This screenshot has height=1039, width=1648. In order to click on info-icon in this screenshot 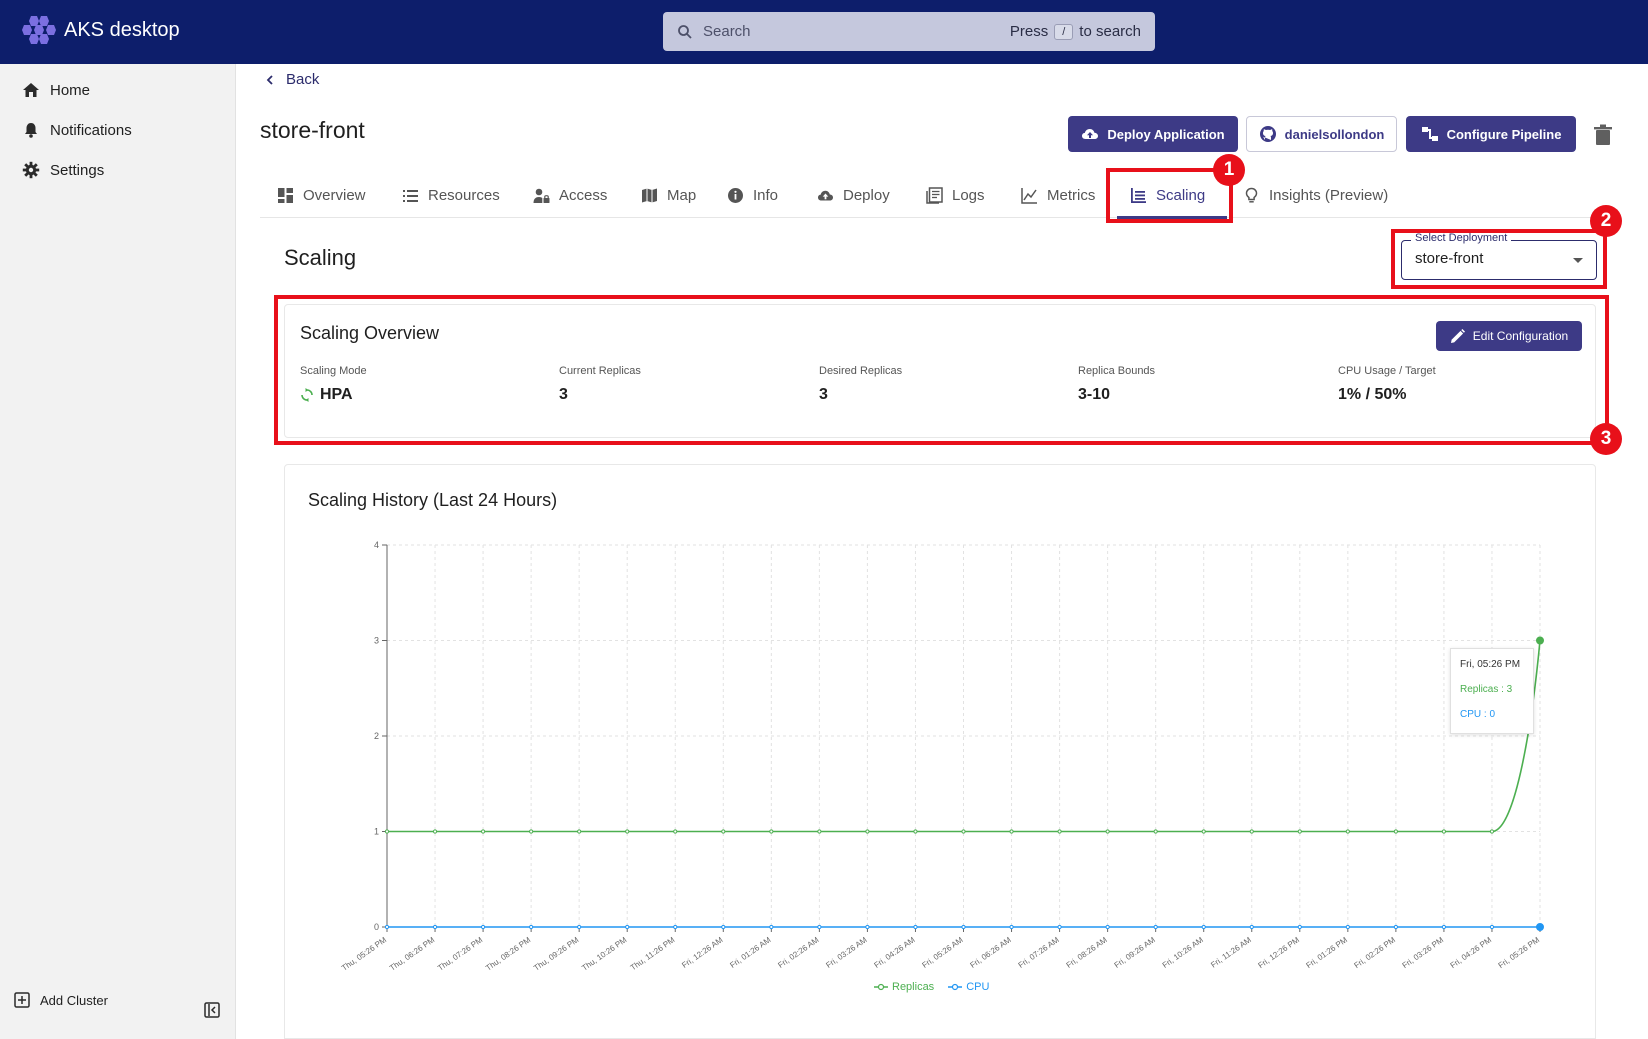, I will do `click(735, 195)`.